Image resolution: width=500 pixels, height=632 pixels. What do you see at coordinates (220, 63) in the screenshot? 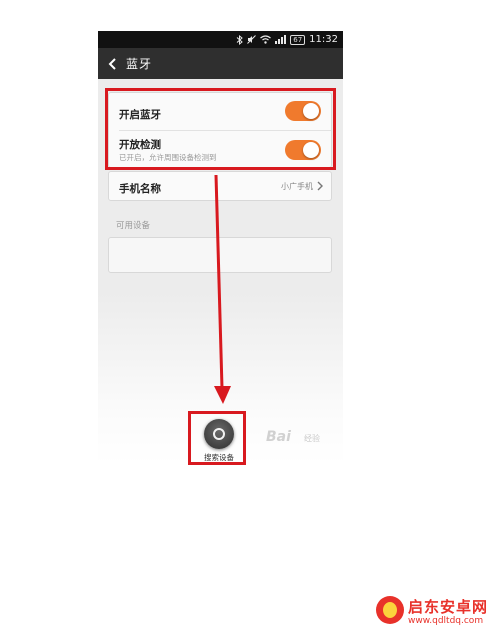
I see `title-bar: 蓝牙` at bounding box center [220, 63].